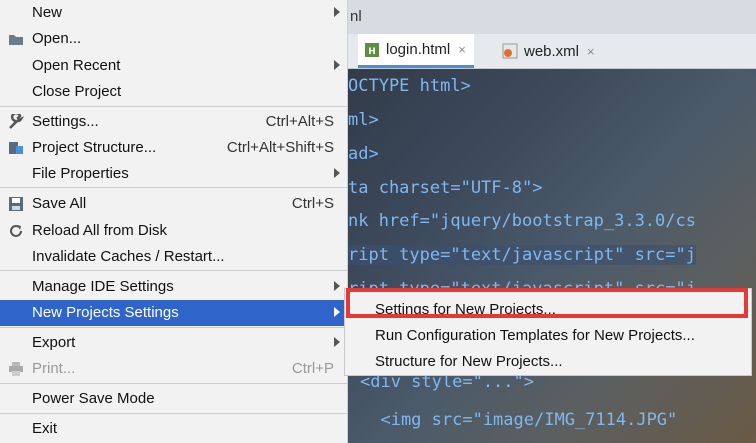  What do you see at coordinates (16, 120) in the screenshot?
I see `wrench-icon` at bounding box center [16, 120].